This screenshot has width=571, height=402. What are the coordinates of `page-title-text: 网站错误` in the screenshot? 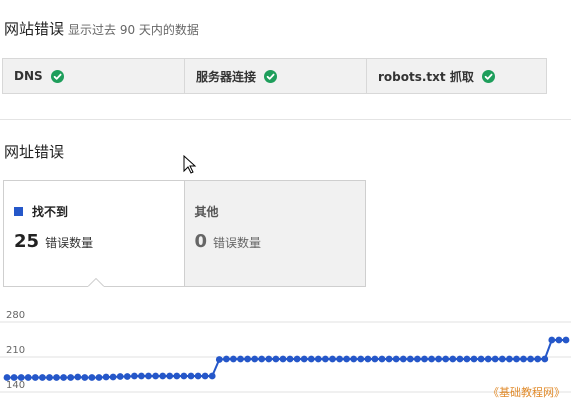 It's located at (34, 29).